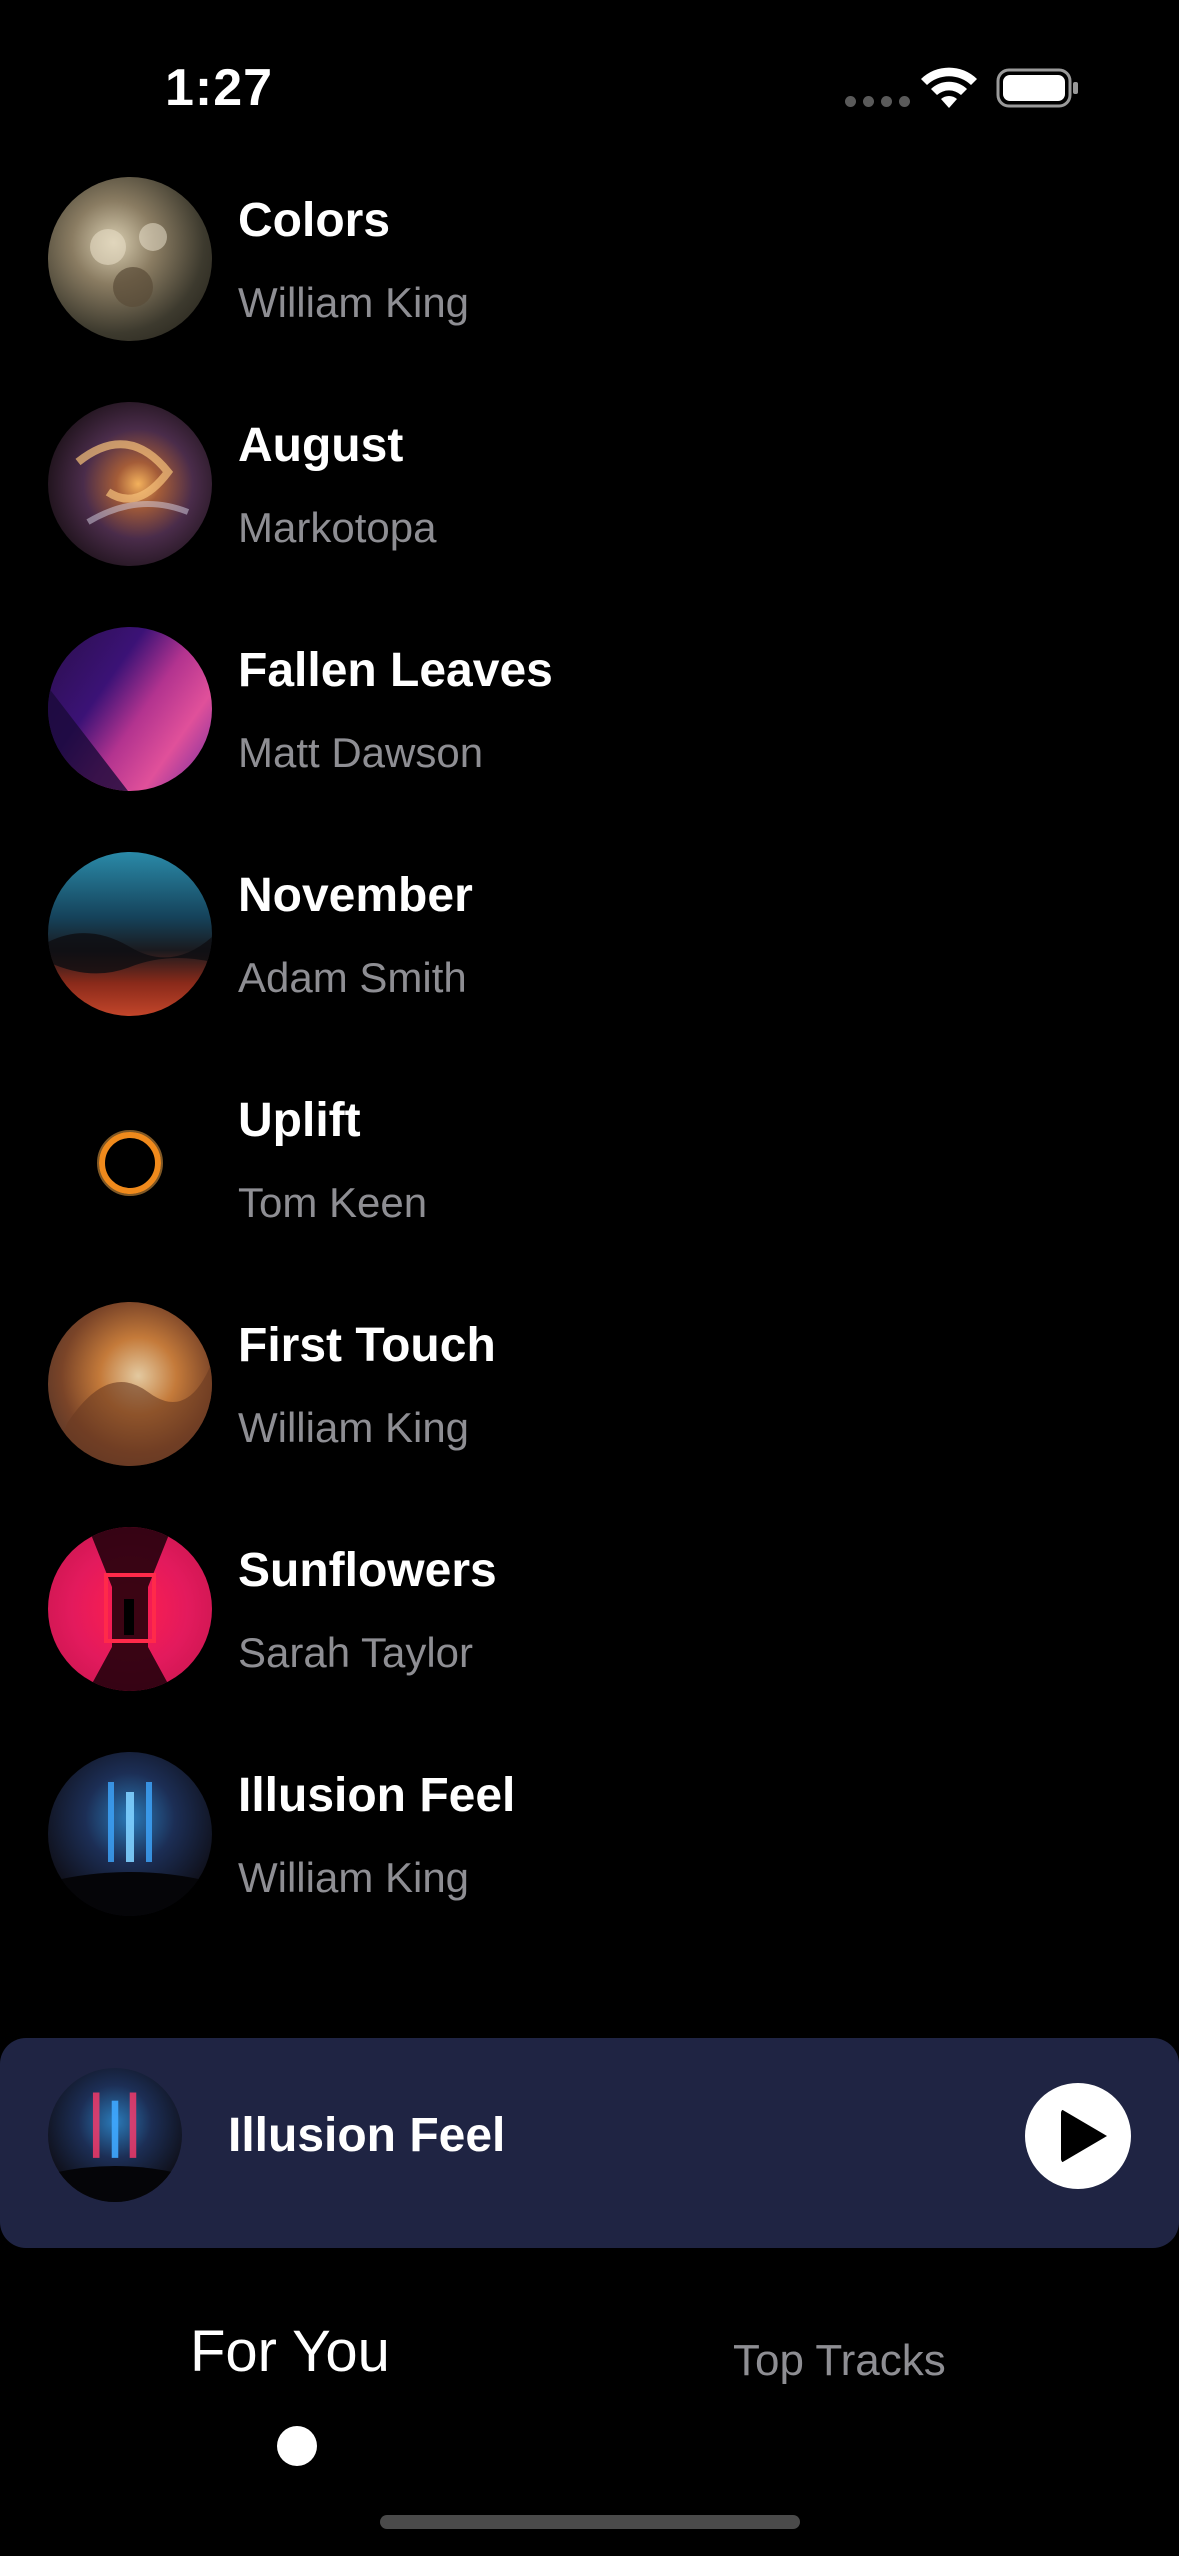 The height and width of the screenshot is (2556, 1179). Describe the element at coordinates (589, 2143) in the screenshot. I see `now-playing-bar: Illusion Feel` at that location.